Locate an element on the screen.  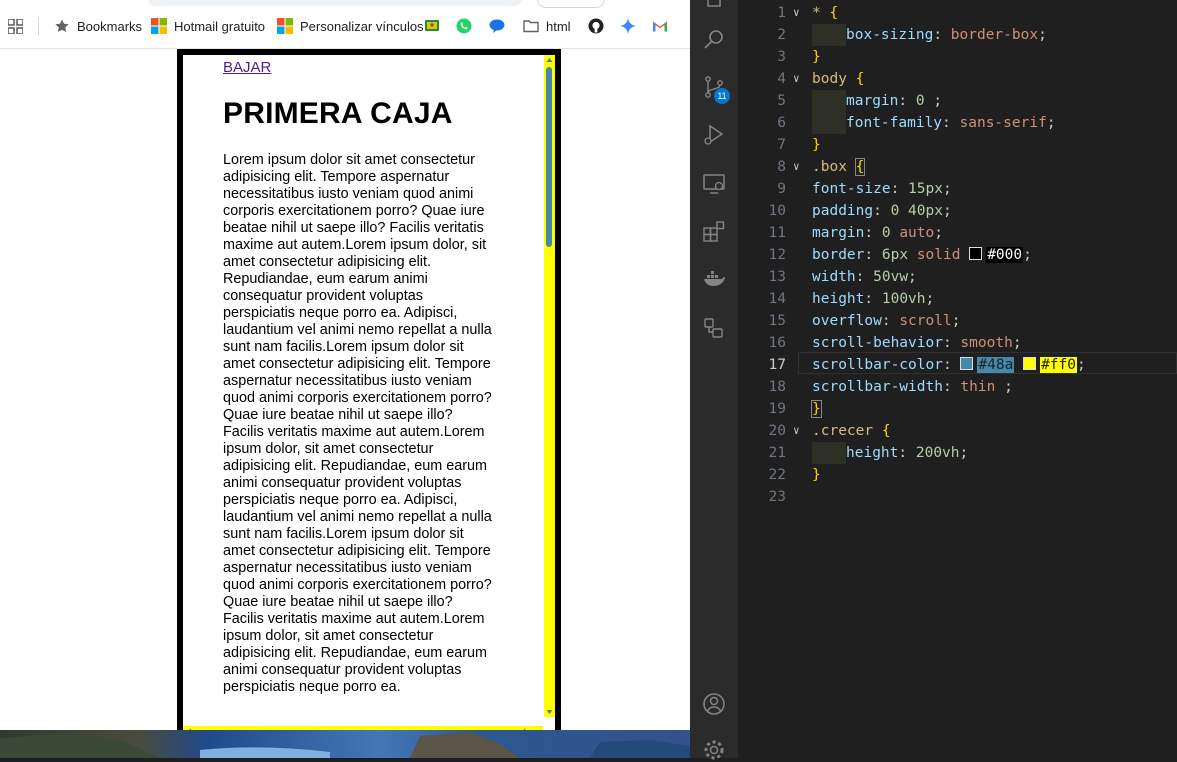
line-number: 4 is located at coordinates (781, 79).